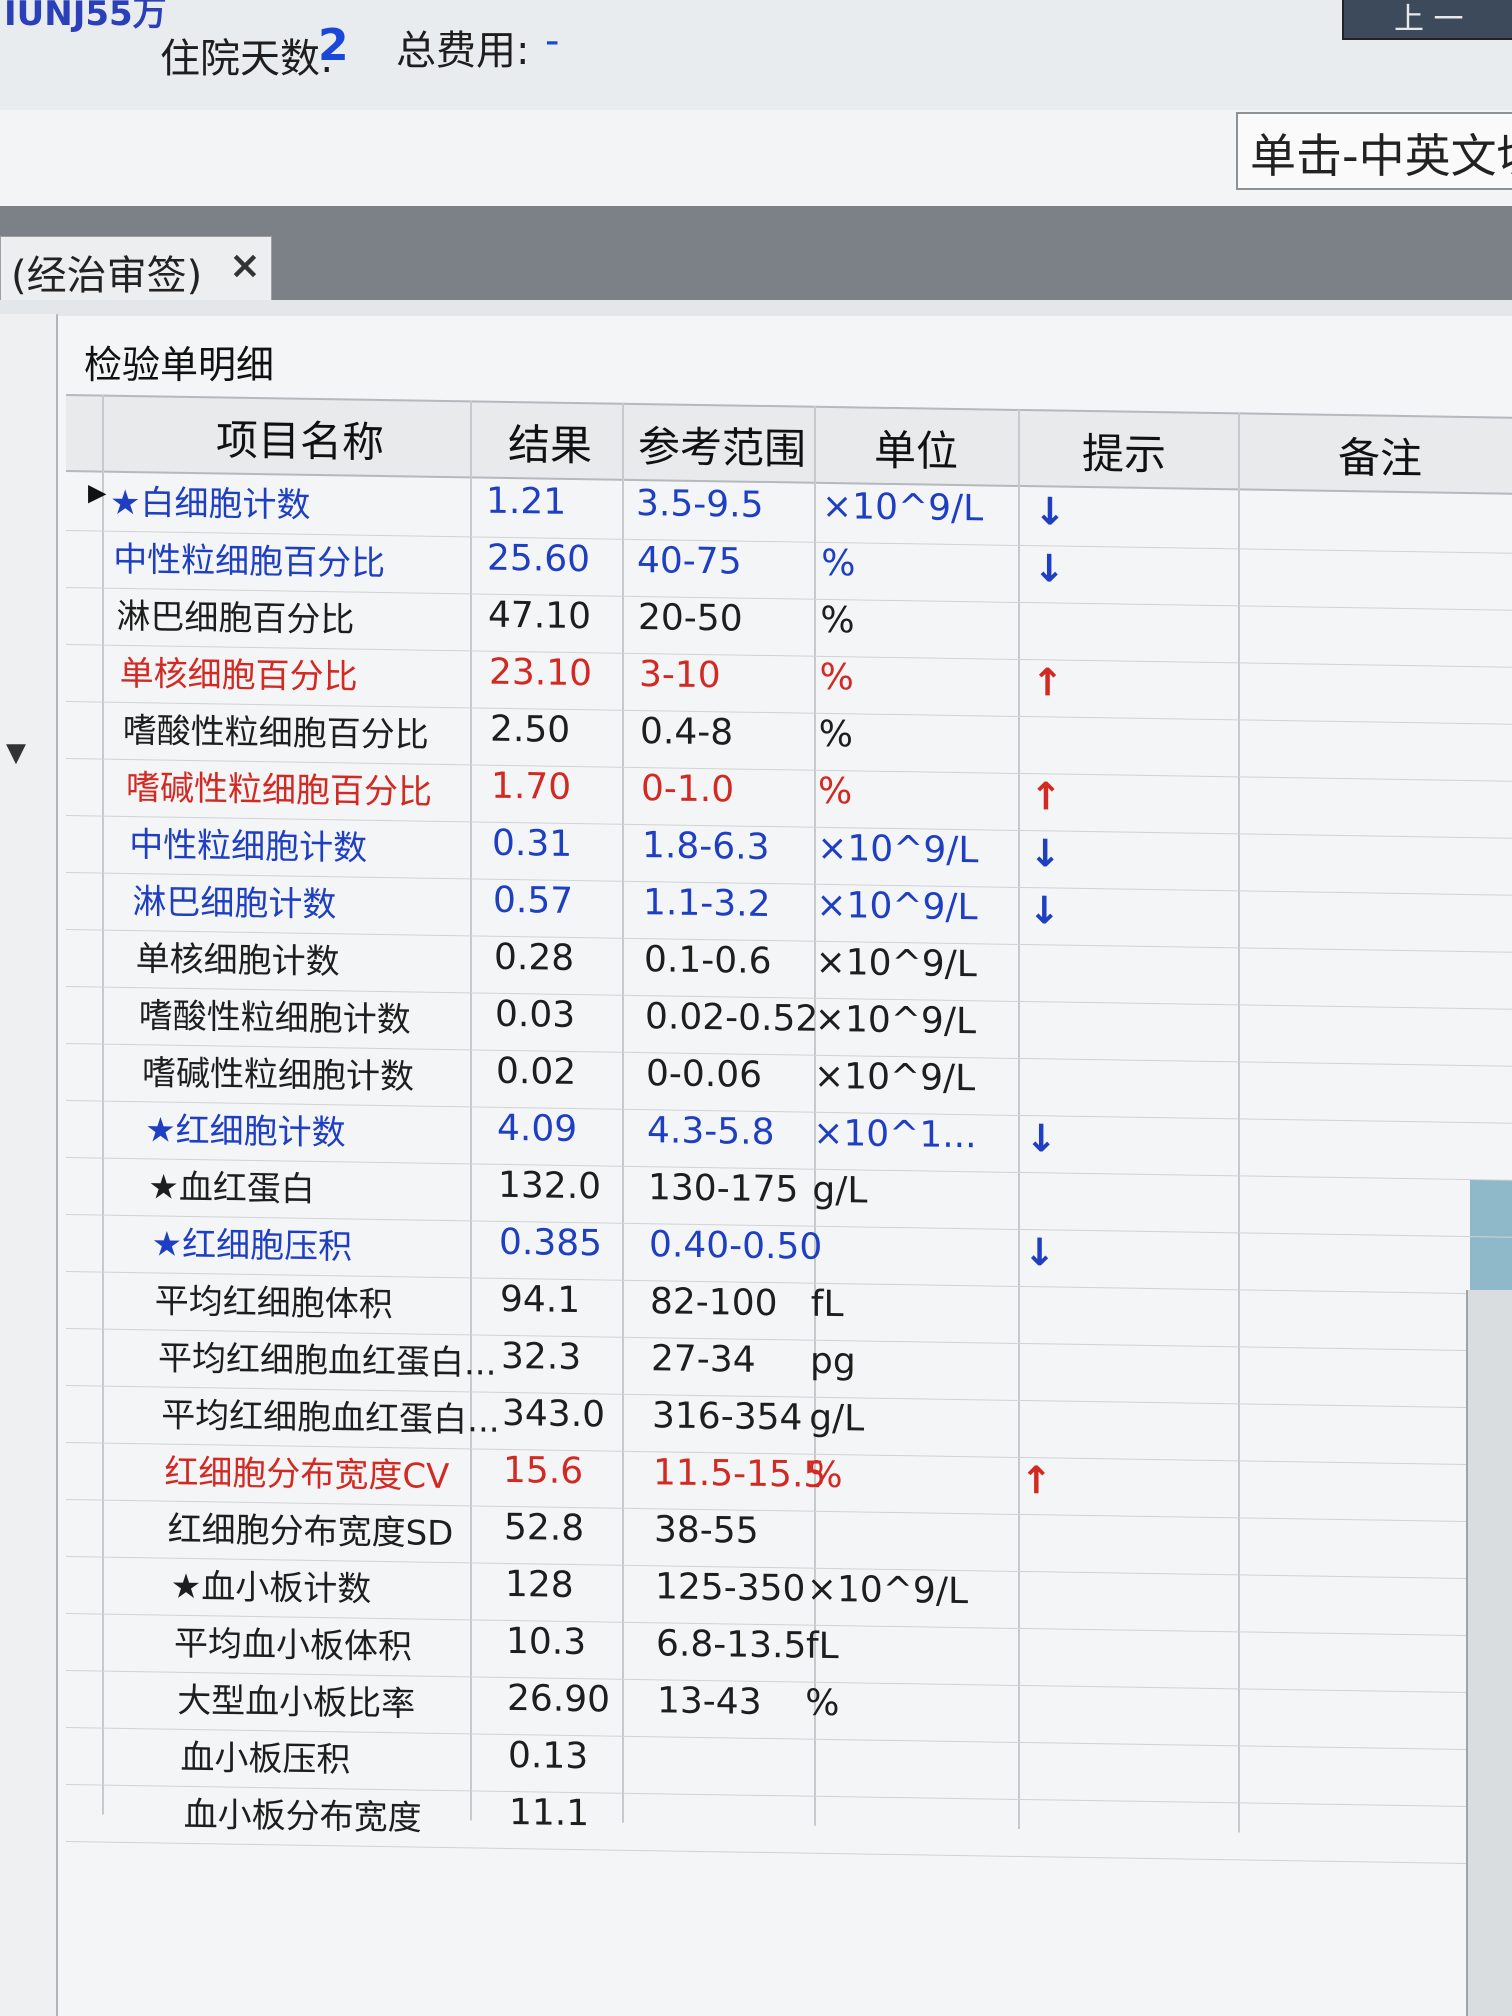 The image size is (1512, 2016). What do you see at coordinates (559, 1699) in the screenshot?
I see `result-cell: 26.90` at bounding box center [559, 1699].